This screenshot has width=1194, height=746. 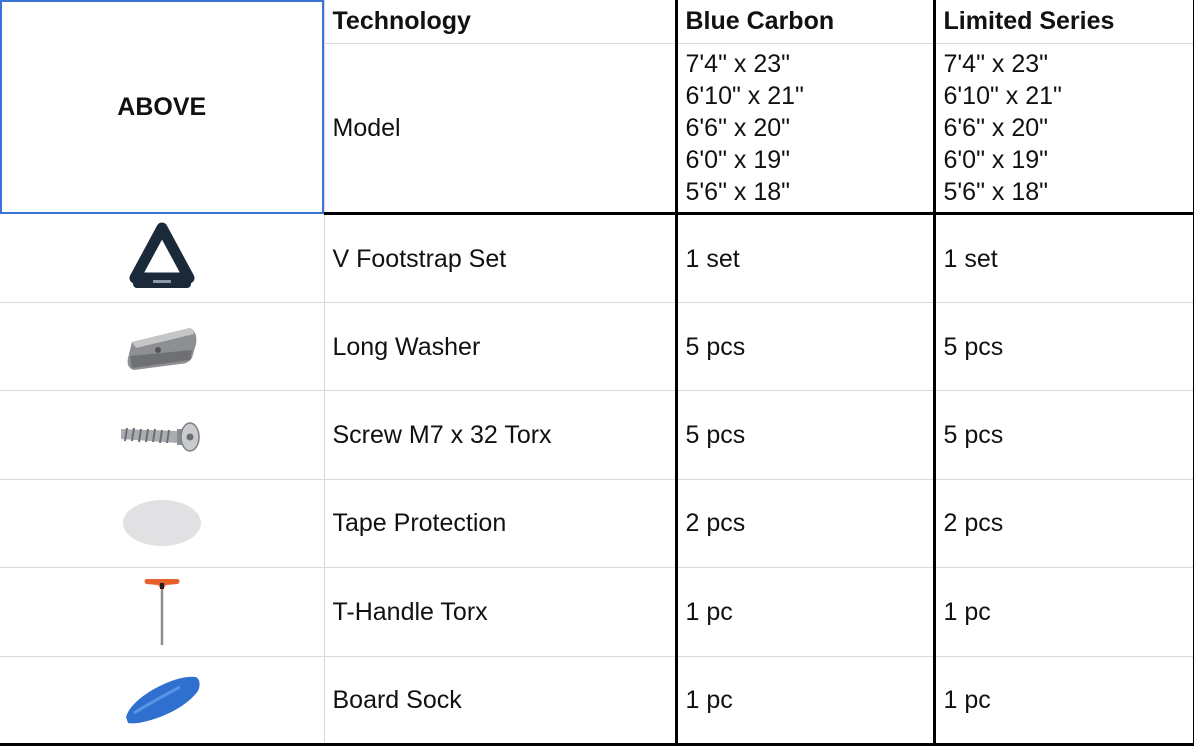 I want to click on item-name: Board Sock, so click(x=500, y=701).